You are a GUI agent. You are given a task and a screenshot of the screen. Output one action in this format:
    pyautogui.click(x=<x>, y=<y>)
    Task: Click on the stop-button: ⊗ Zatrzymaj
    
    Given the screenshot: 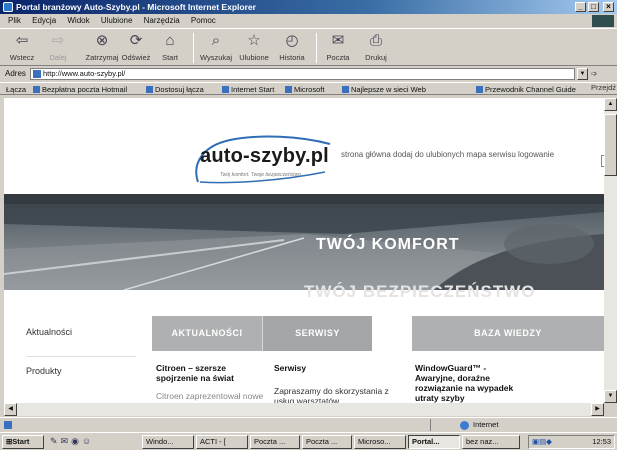 What is the action you would take?
    pyautogui.click(x=102, y=46)
    